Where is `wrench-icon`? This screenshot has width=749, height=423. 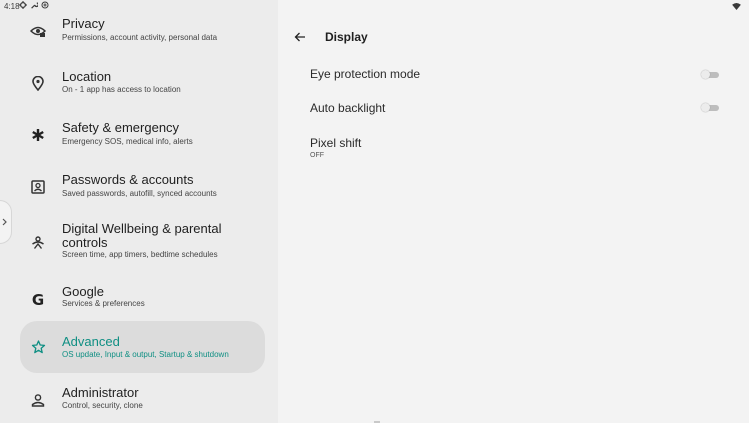
wrench-icon is located at coordinates (34, 5).